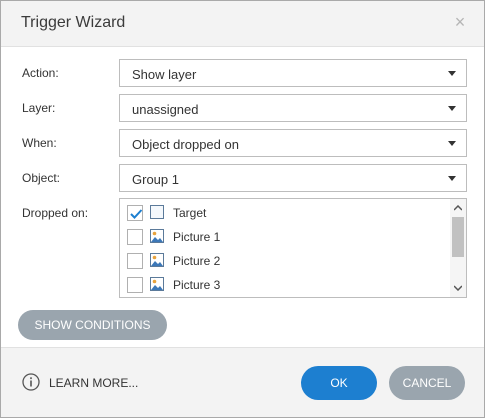 The width and height of the screenshot is (485, 418). What do you see at coordinates (185, 144) in the screenshot?
I see `when-value: Object dropped on` at bounding box center [185, 144].